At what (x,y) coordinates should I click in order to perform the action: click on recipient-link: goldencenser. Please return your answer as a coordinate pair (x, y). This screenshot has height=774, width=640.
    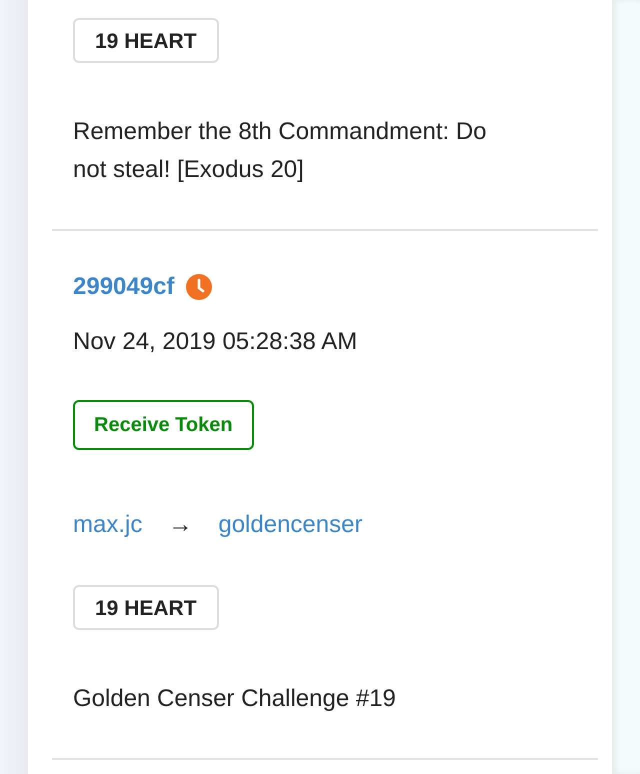
    Looking at the image, I should click on (290, 525).